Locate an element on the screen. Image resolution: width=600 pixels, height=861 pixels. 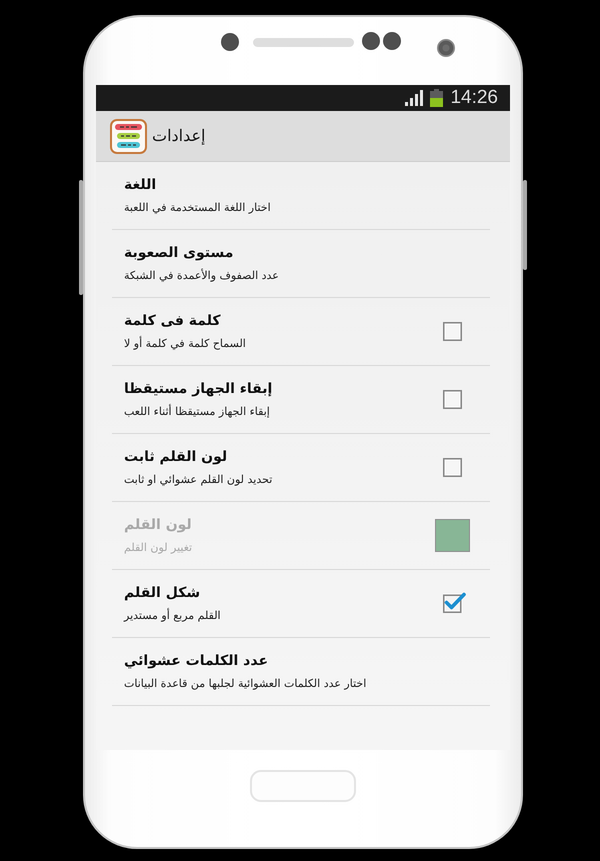
setting-title: مستوى الصعوبة is located at coordinates (179, 253).